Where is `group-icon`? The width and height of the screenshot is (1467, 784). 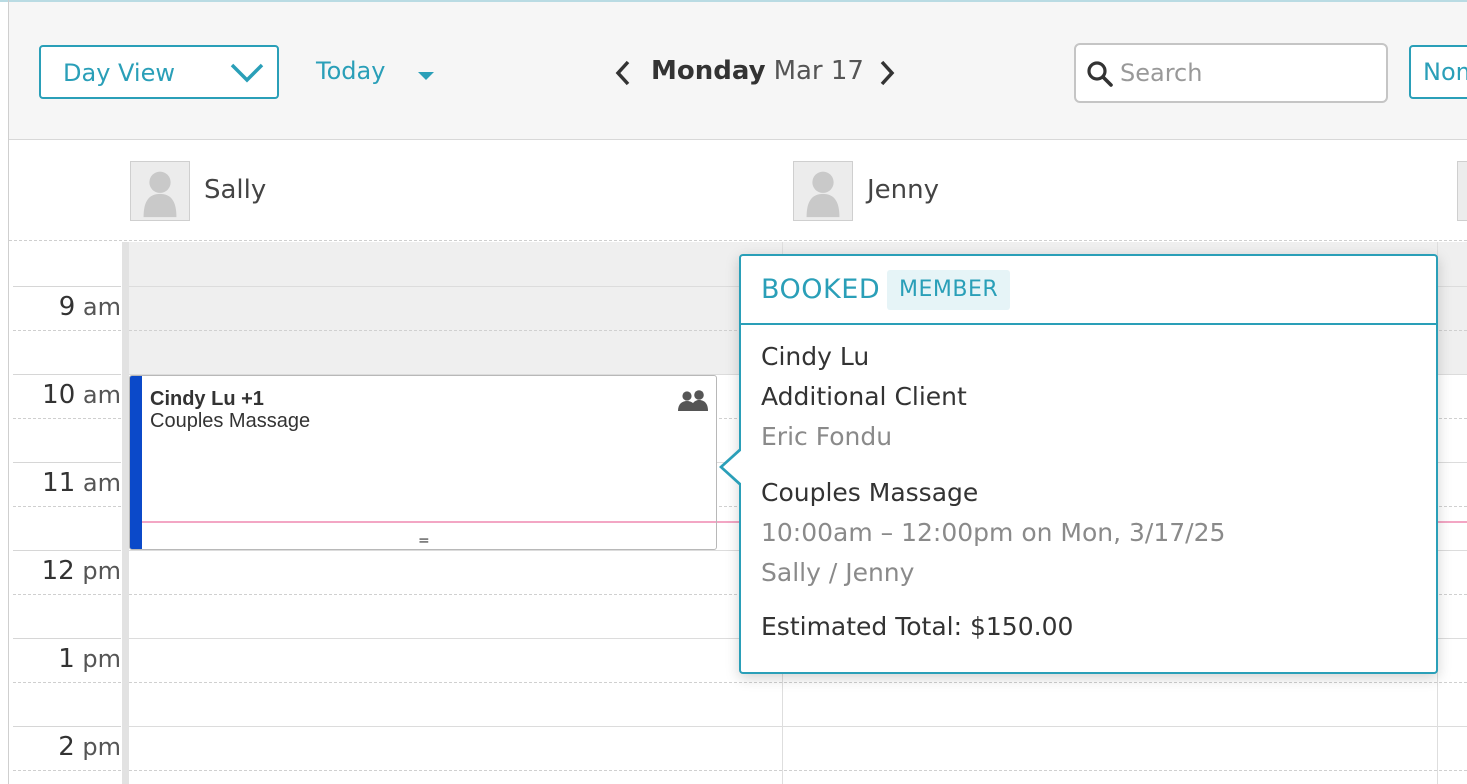 group-icon is located at coordinates (693, 400).